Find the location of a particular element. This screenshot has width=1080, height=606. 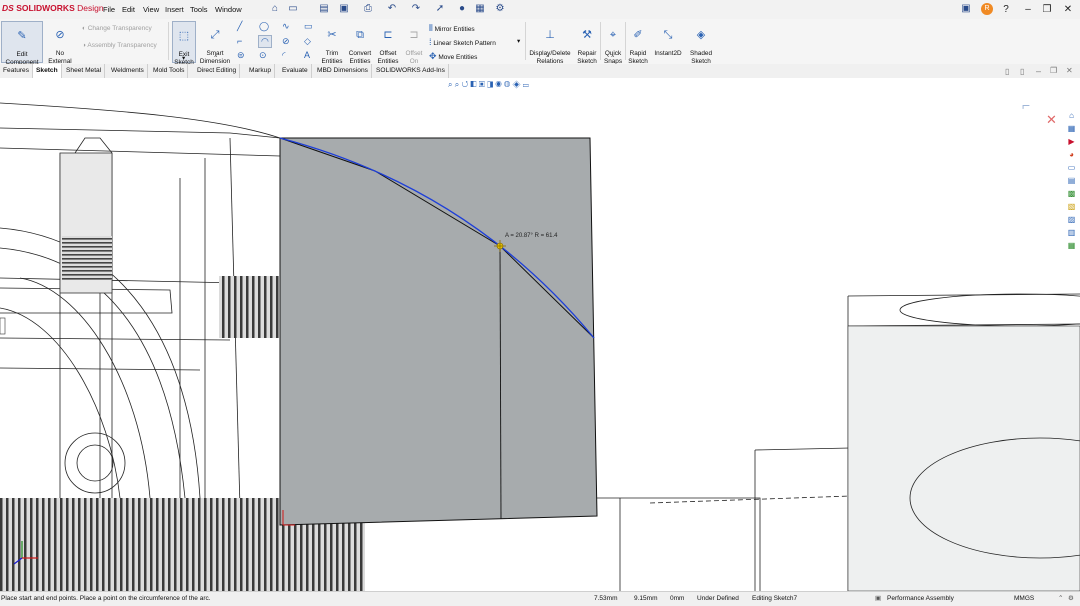

menu-window: Window is located at coordinates (228, 9).